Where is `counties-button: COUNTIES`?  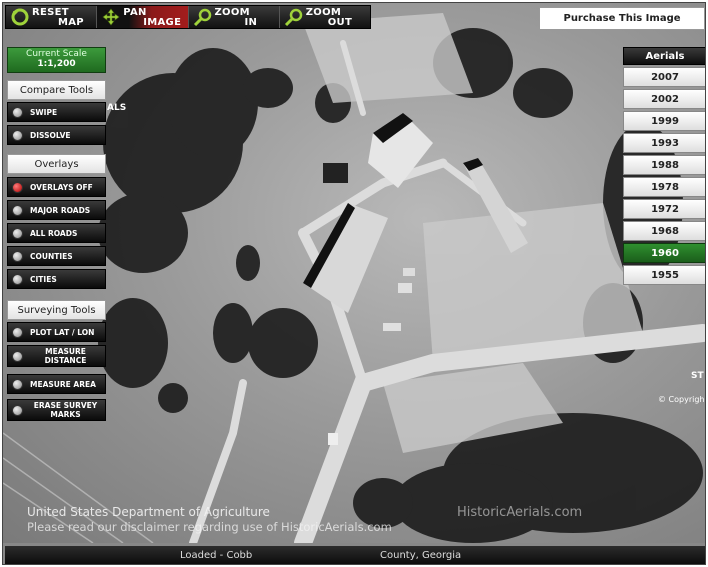
counties-button: COUNTIES is located at coordinates (56, 256).